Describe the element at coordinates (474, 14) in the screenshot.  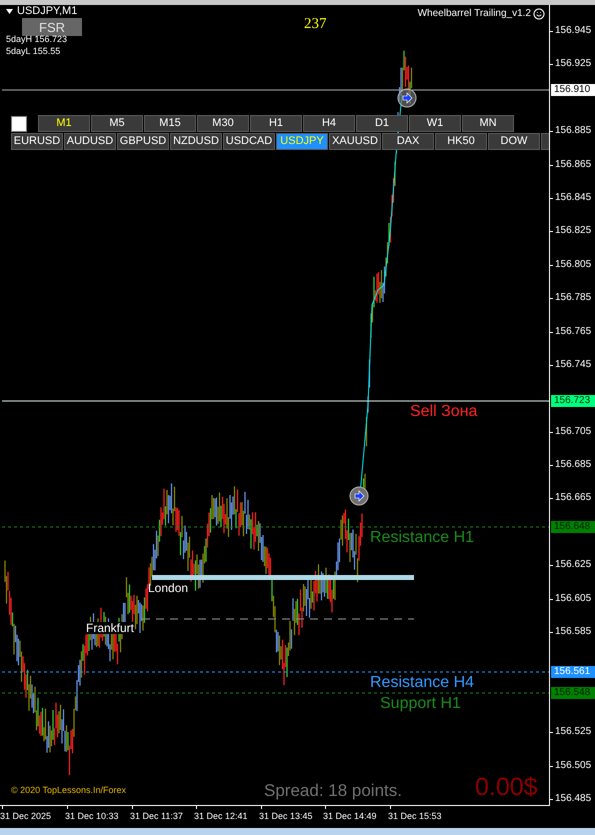
I see `indicator-name: Wheelbarrel Trailing_v1.2` at that location.